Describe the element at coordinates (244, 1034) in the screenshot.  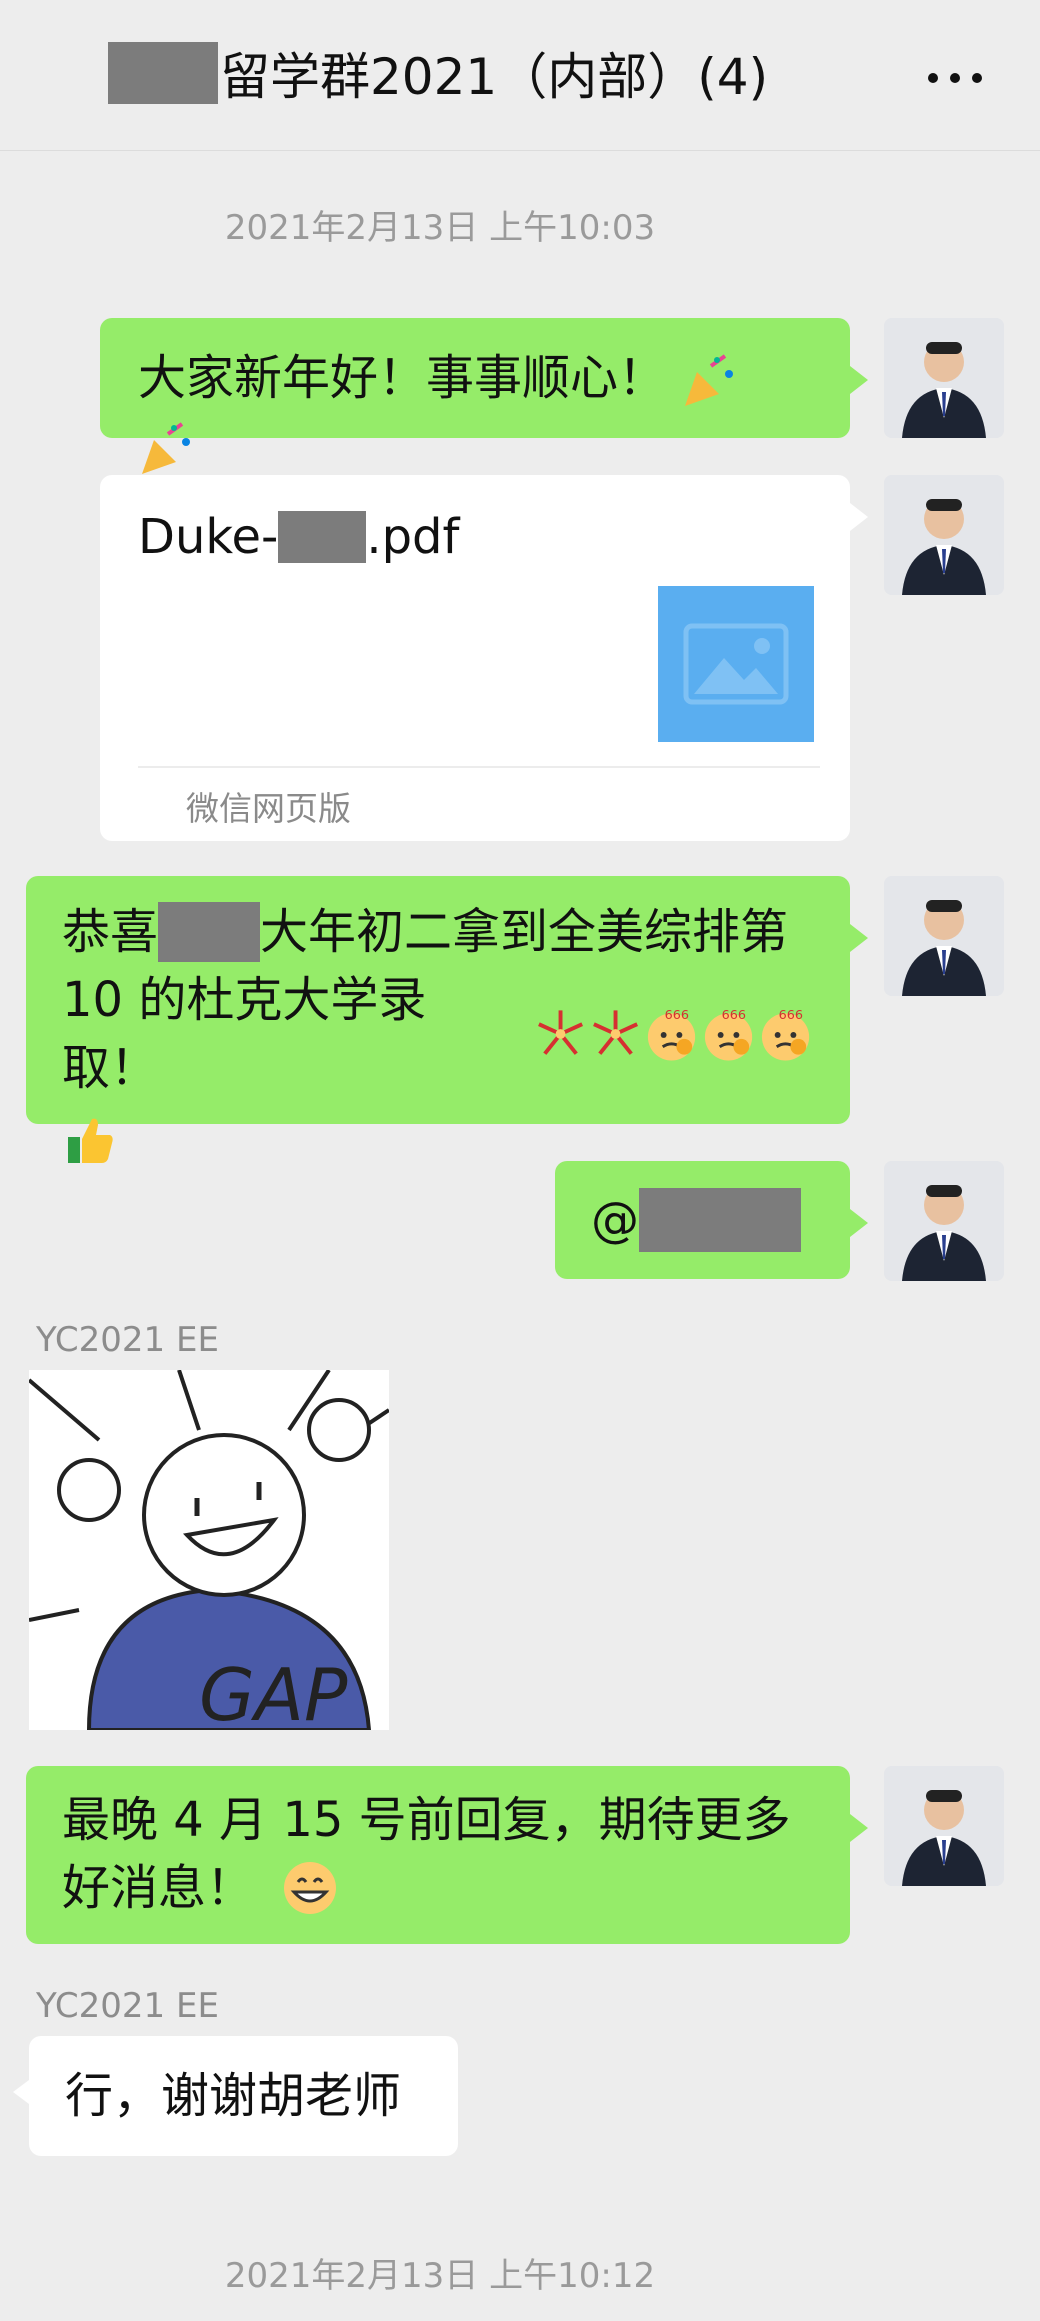
I see `message-text: 10 的杜克大学录取！` at that location.